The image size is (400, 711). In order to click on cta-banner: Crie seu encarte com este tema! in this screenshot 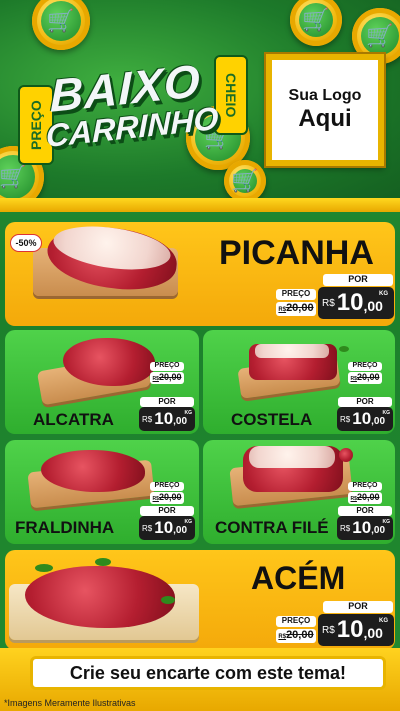, I will do `click(208, 673)`.